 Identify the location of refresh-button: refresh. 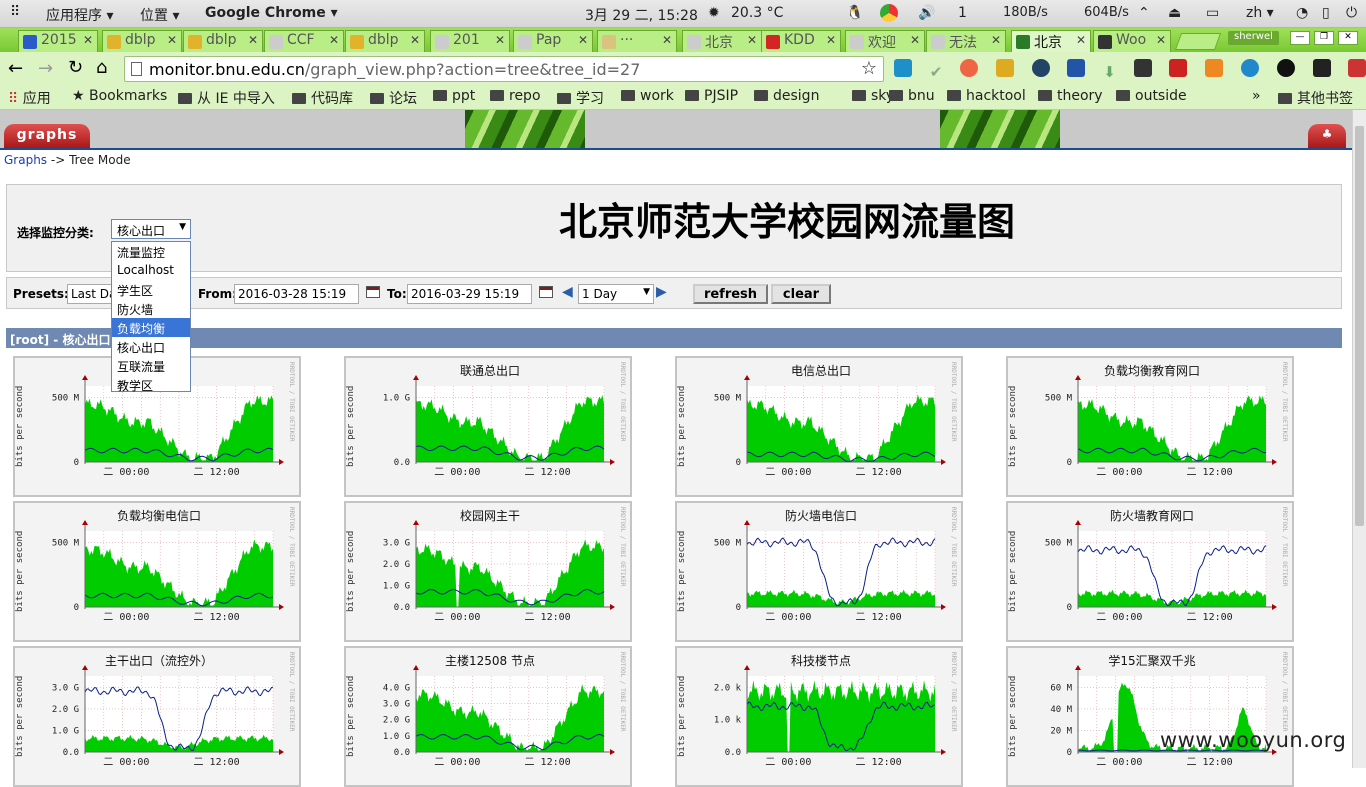
(730, 294).